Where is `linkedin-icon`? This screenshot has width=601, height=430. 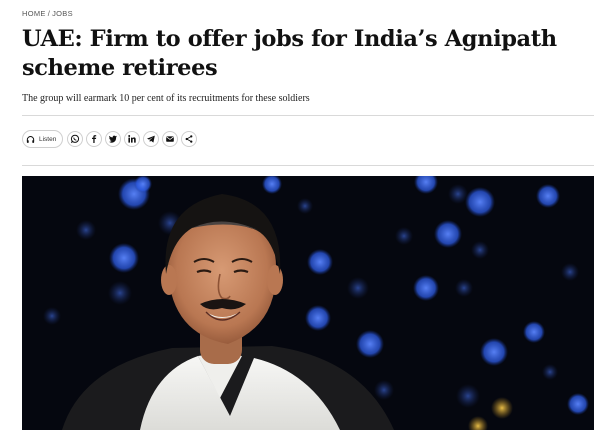 linkedin-icon is located at coordinates (132, 139).